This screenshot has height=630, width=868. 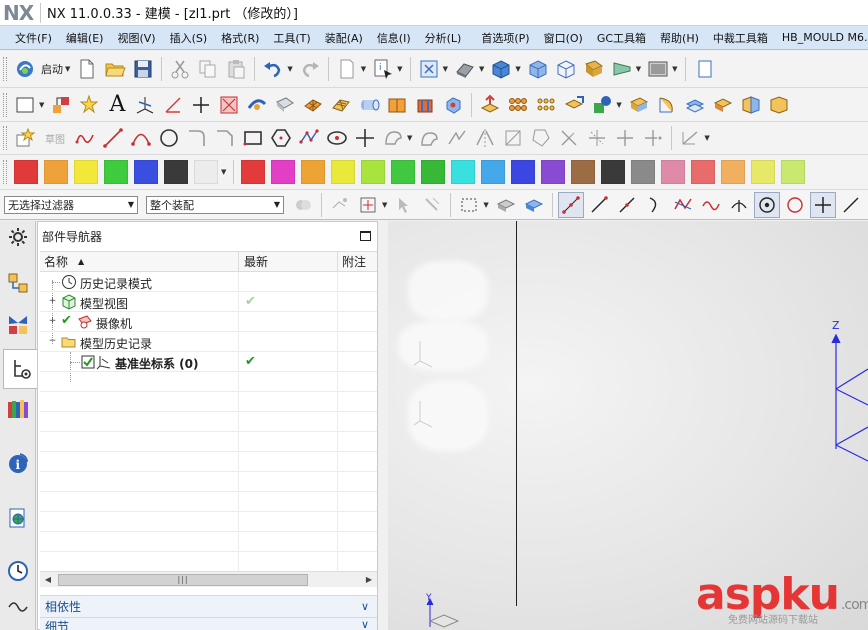 What do you see at coordinates (394, 38) in the screenshot?
I see `menu-information: 信息(I)` at bounding box center [394, 38].